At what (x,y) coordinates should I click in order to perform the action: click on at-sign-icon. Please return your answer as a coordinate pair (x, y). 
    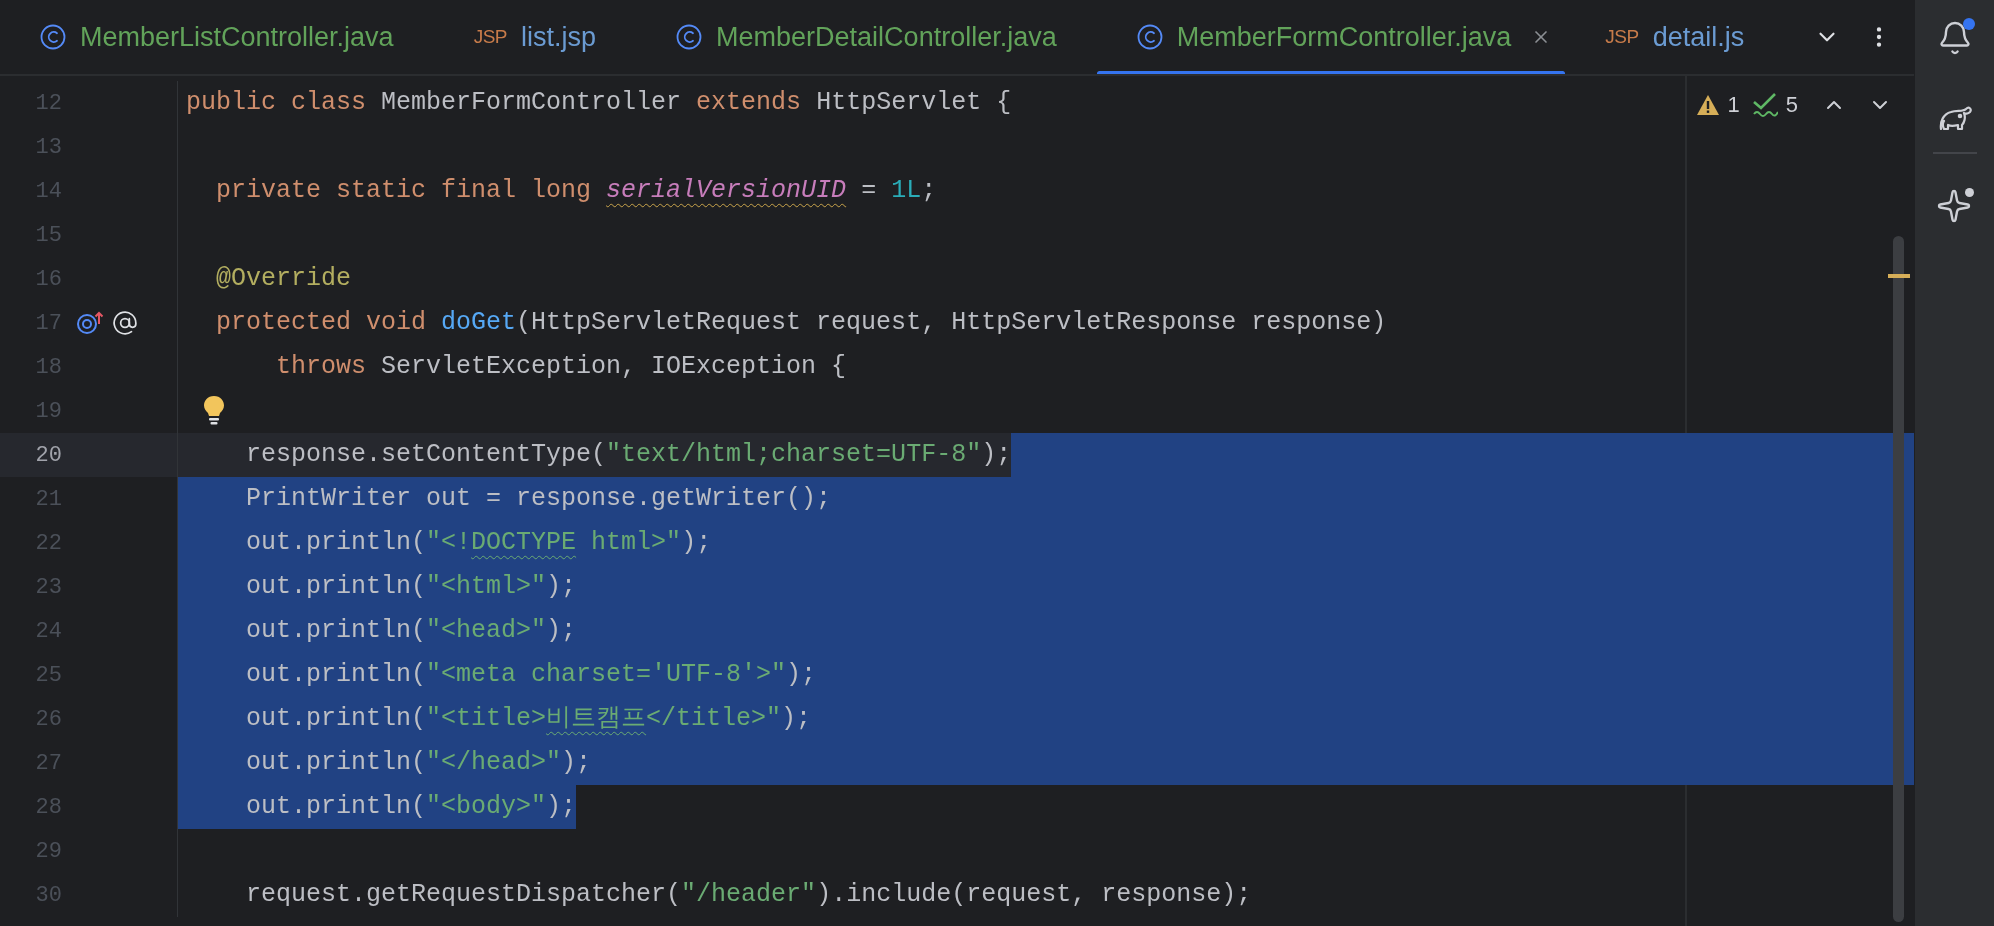
    Looking at the image, I should click on (125, 323).